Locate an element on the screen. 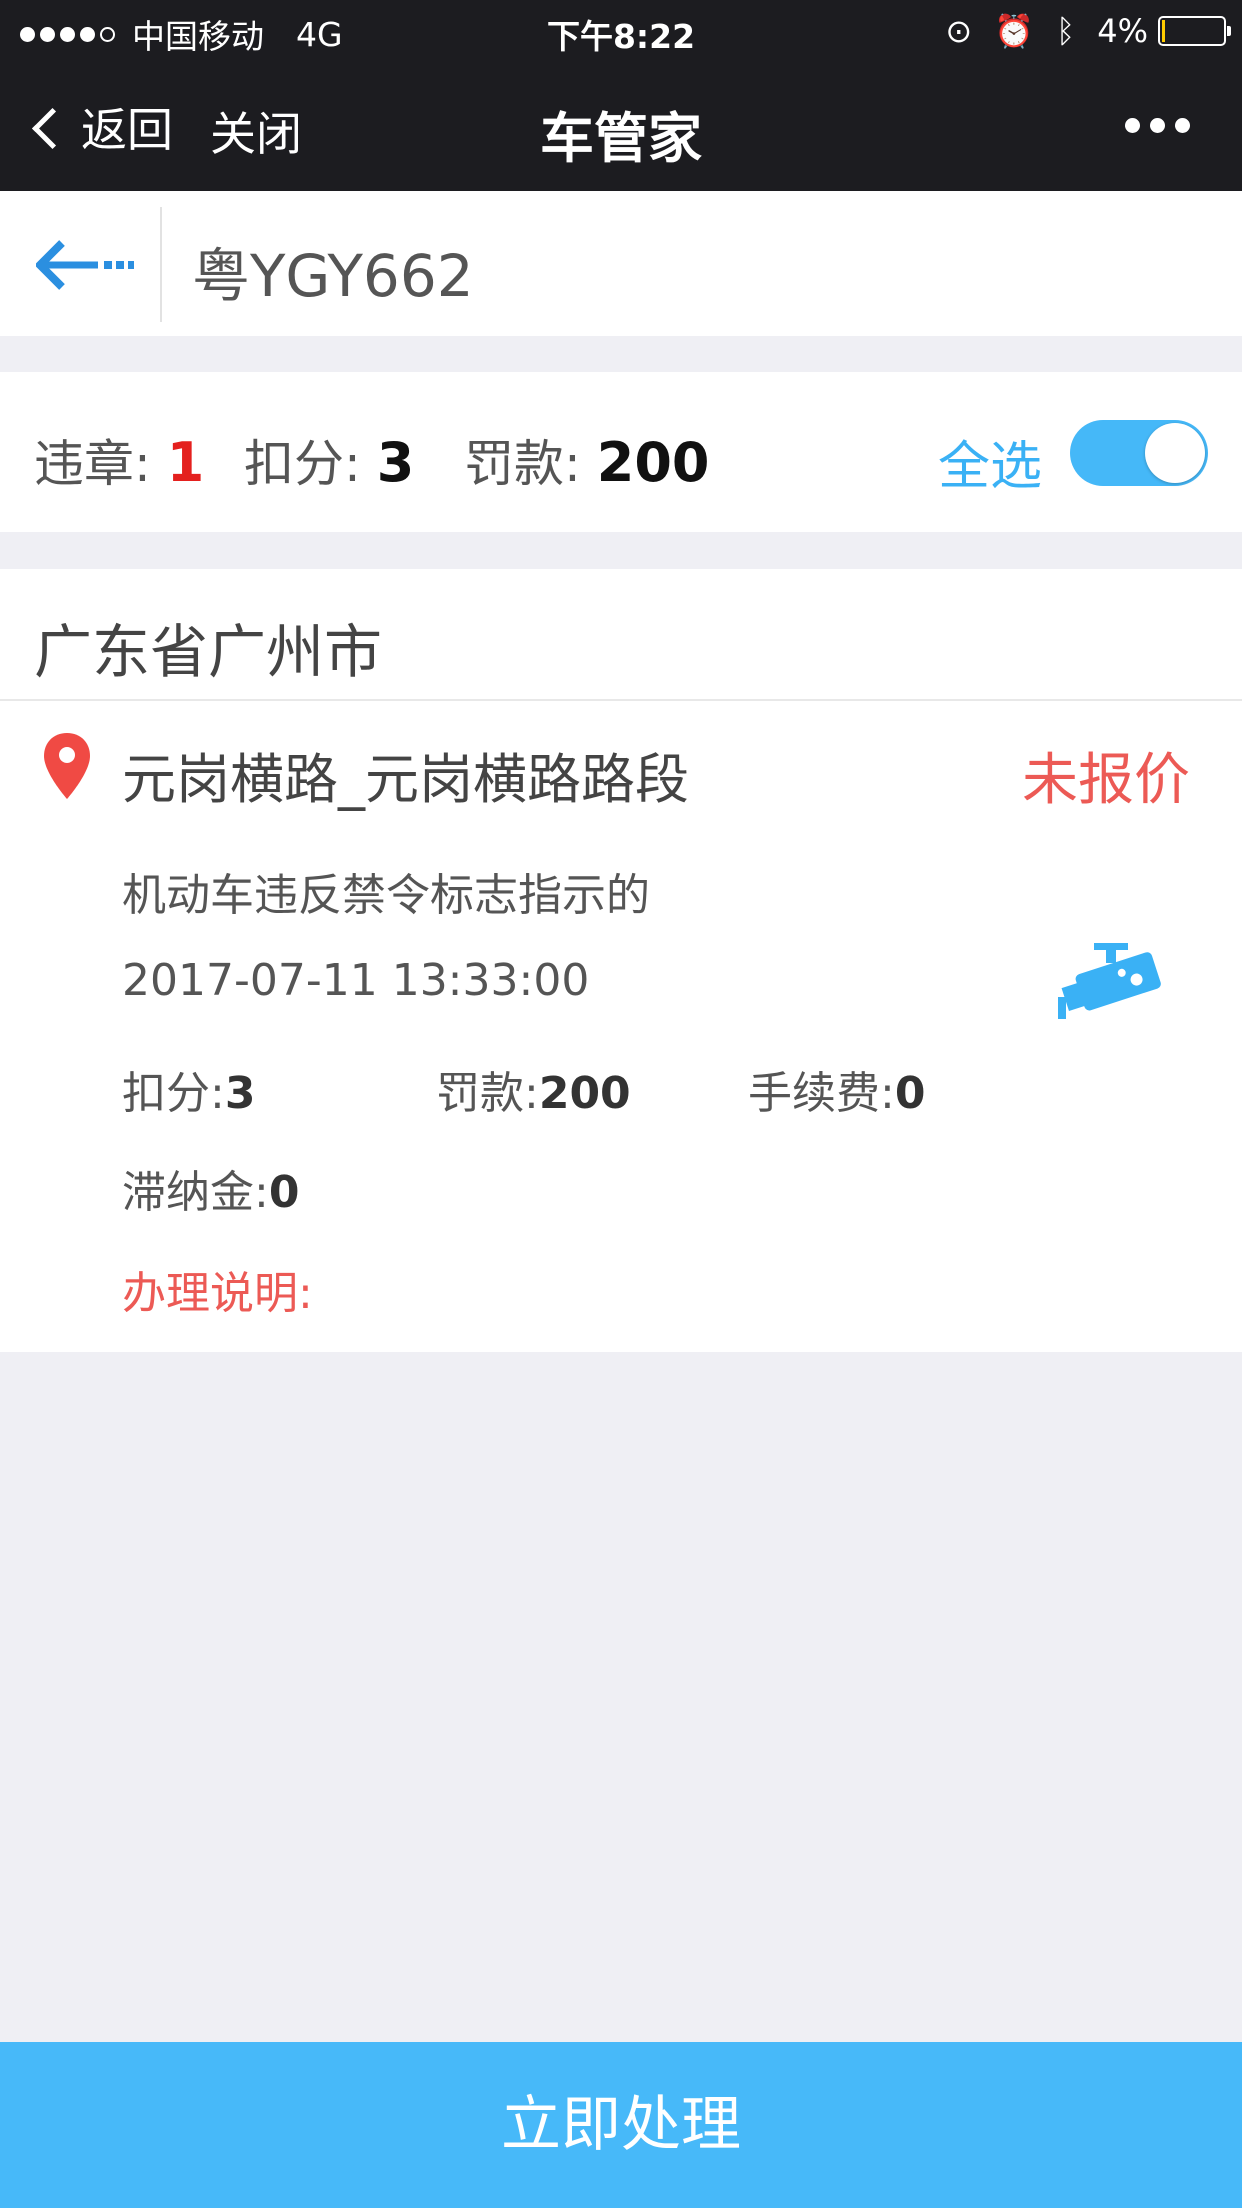  fee-detail-value: 0 is located at coordinates (910, 1093).